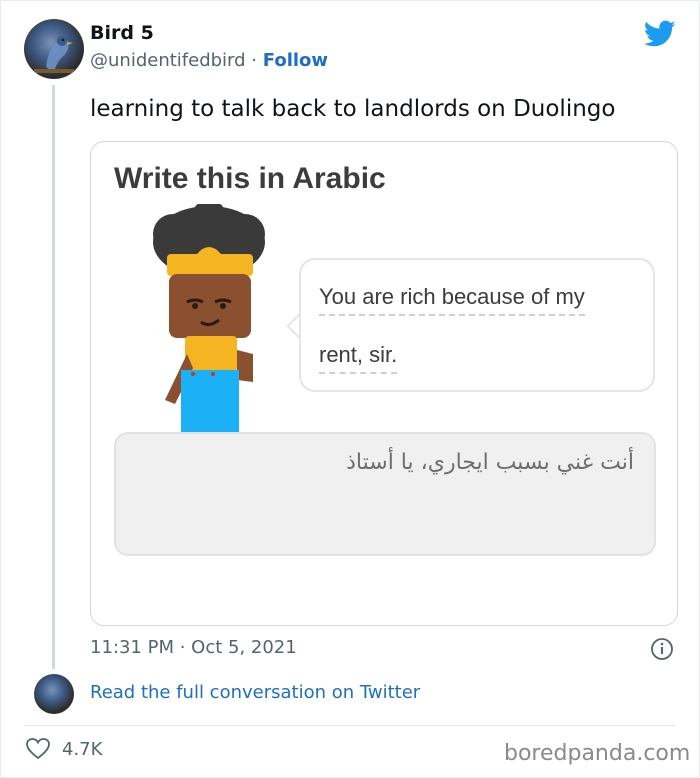 The image size is (700, 778). I want to click on twitter-bird-icon, so click(660, 34).